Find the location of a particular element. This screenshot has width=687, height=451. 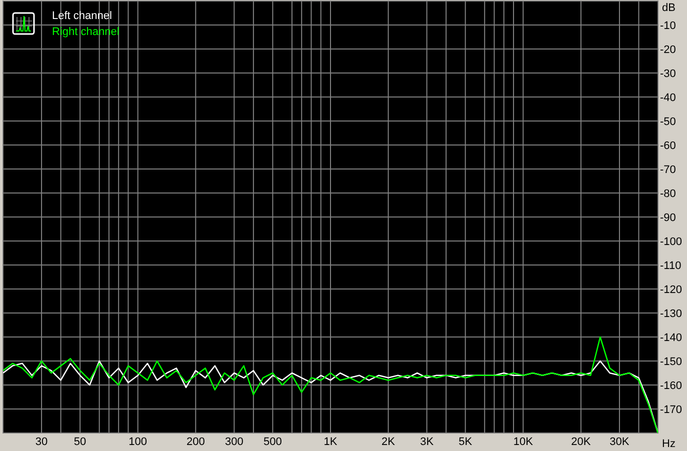

x-tick-label: 50 is located at coordinates (80, 442).